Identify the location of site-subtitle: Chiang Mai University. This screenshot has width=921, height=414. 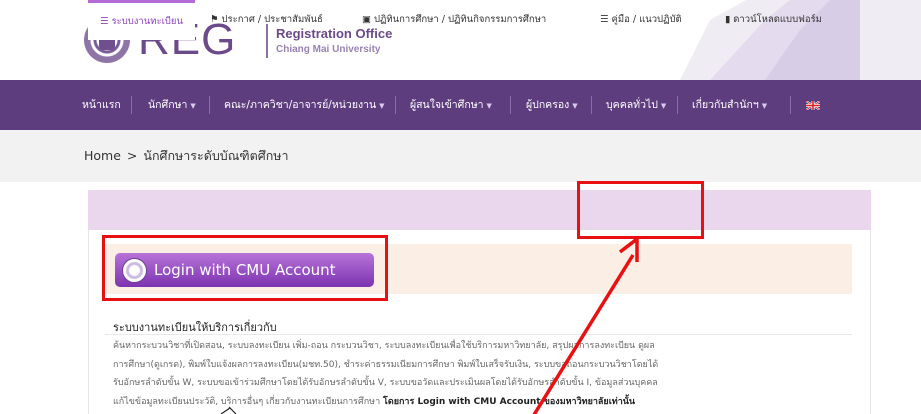
(328, 49).